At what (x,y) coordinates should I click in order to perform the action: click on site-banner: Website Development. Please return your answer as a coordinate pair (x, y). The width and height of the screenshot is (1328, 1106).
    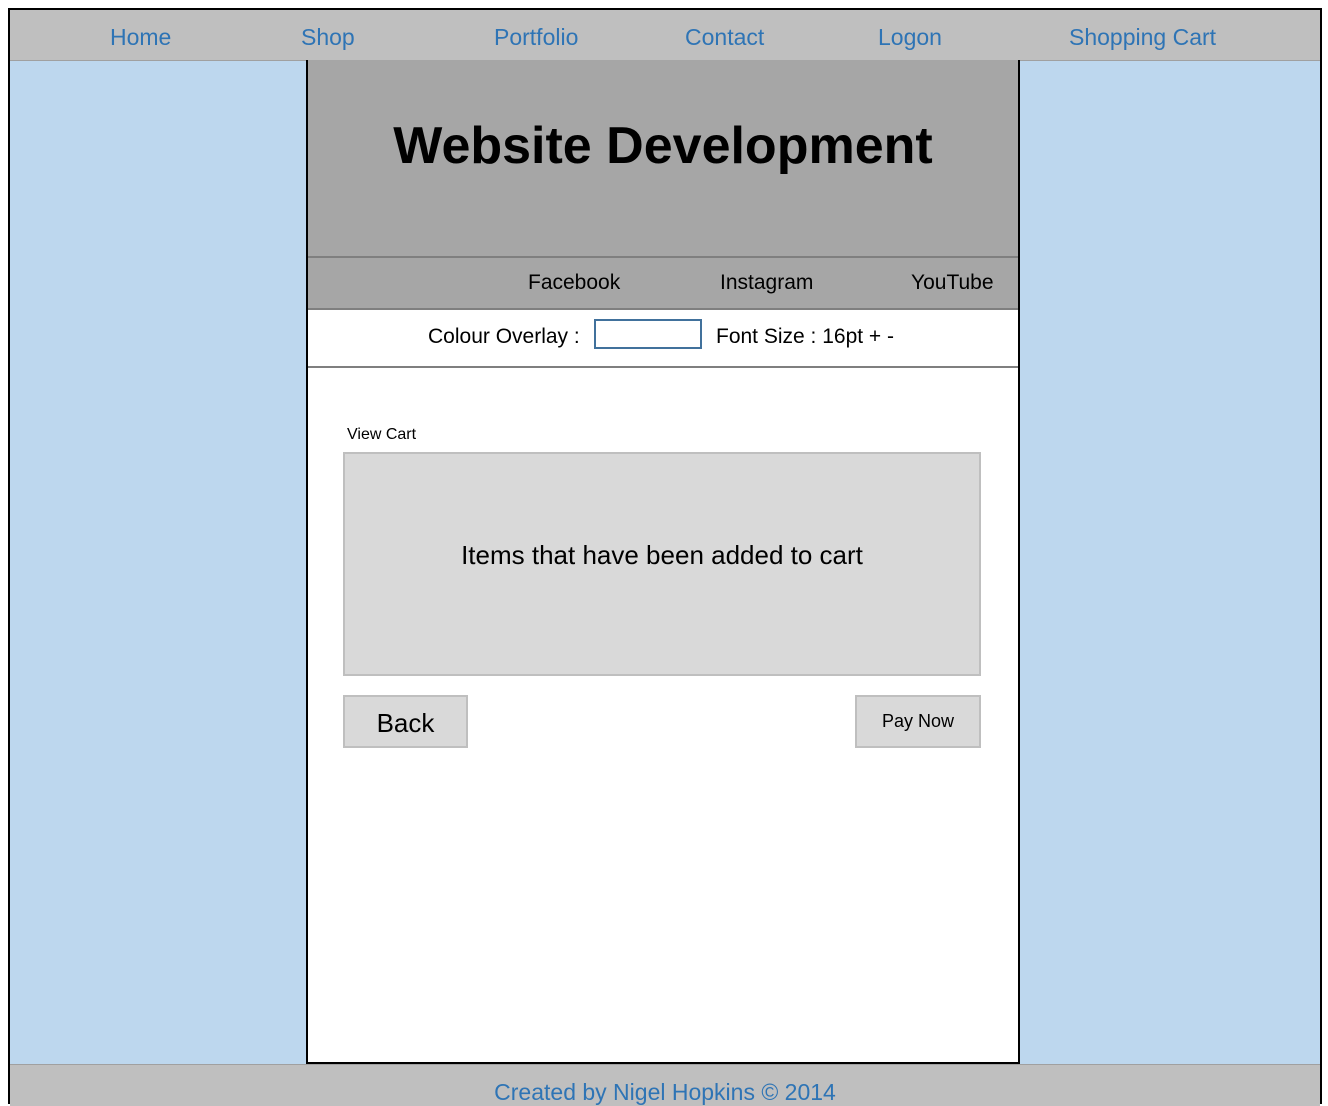
    Looking at the image, I should click on (663, 159).